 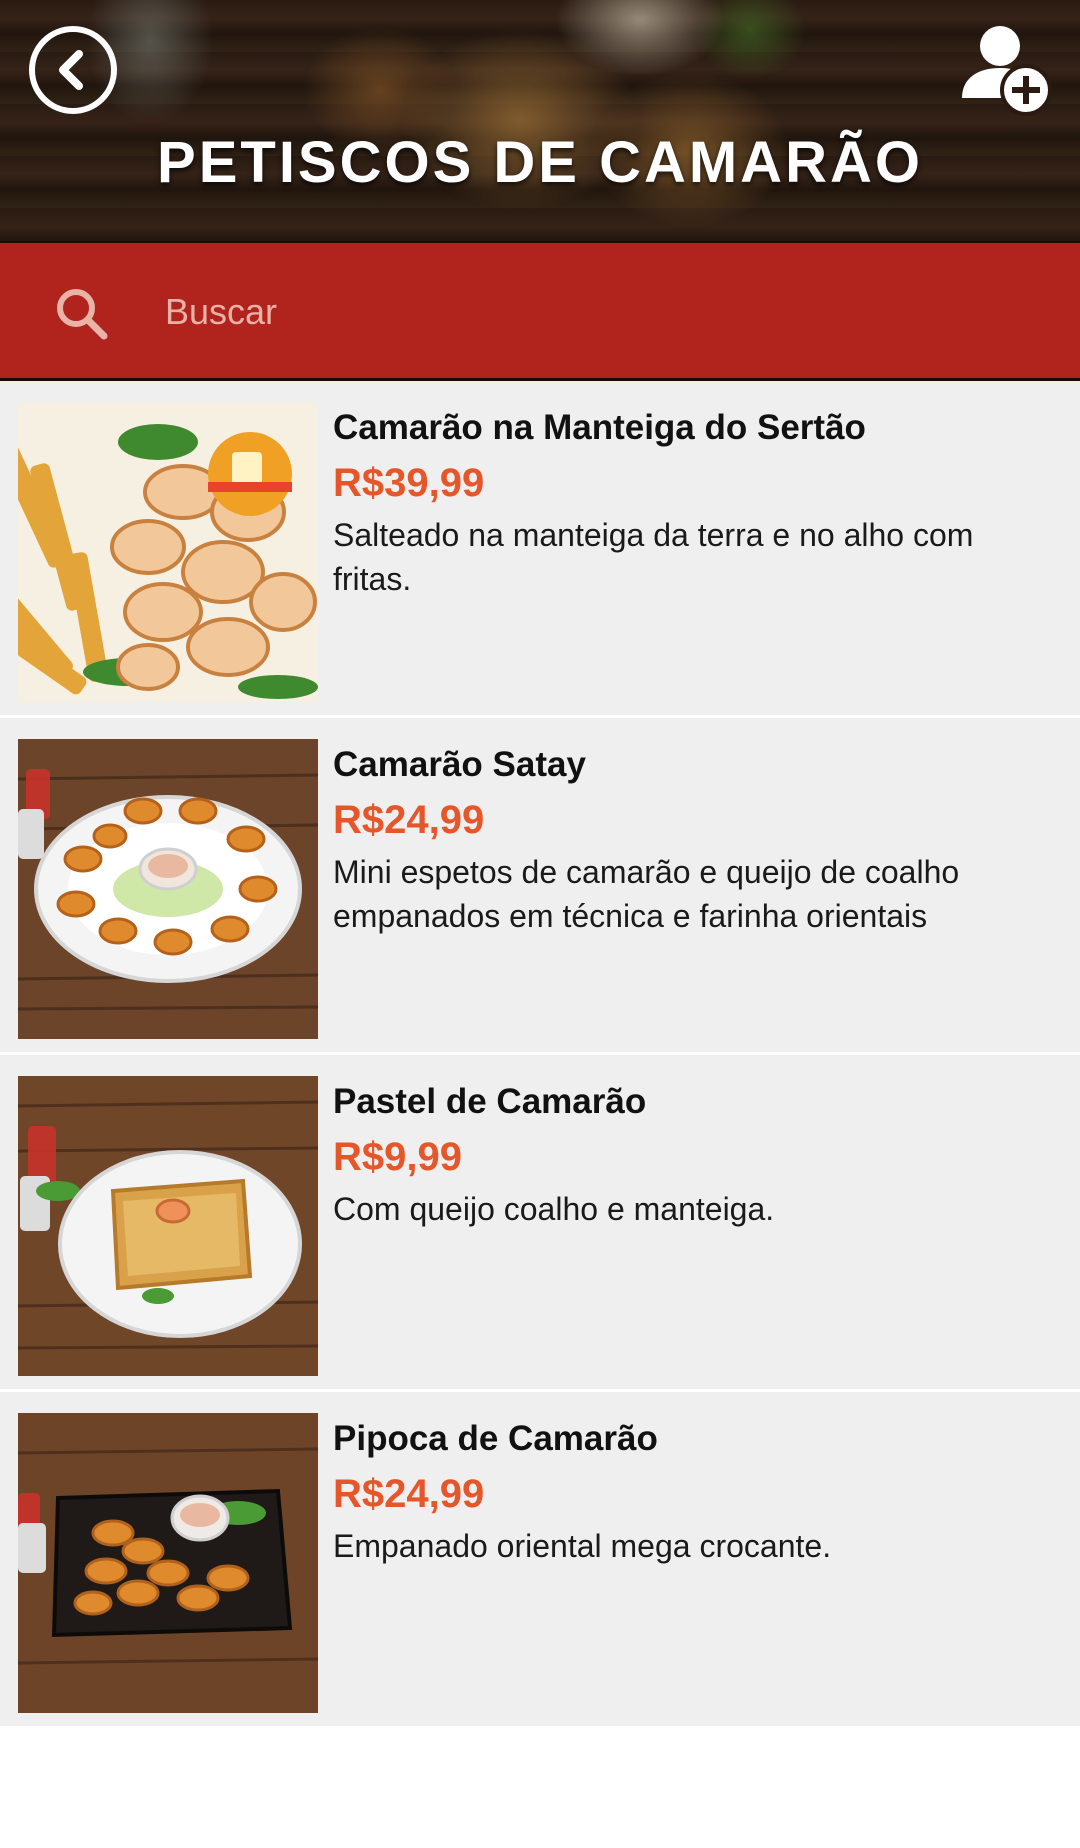 I want to click on search-input, so click(x=595, y=312).